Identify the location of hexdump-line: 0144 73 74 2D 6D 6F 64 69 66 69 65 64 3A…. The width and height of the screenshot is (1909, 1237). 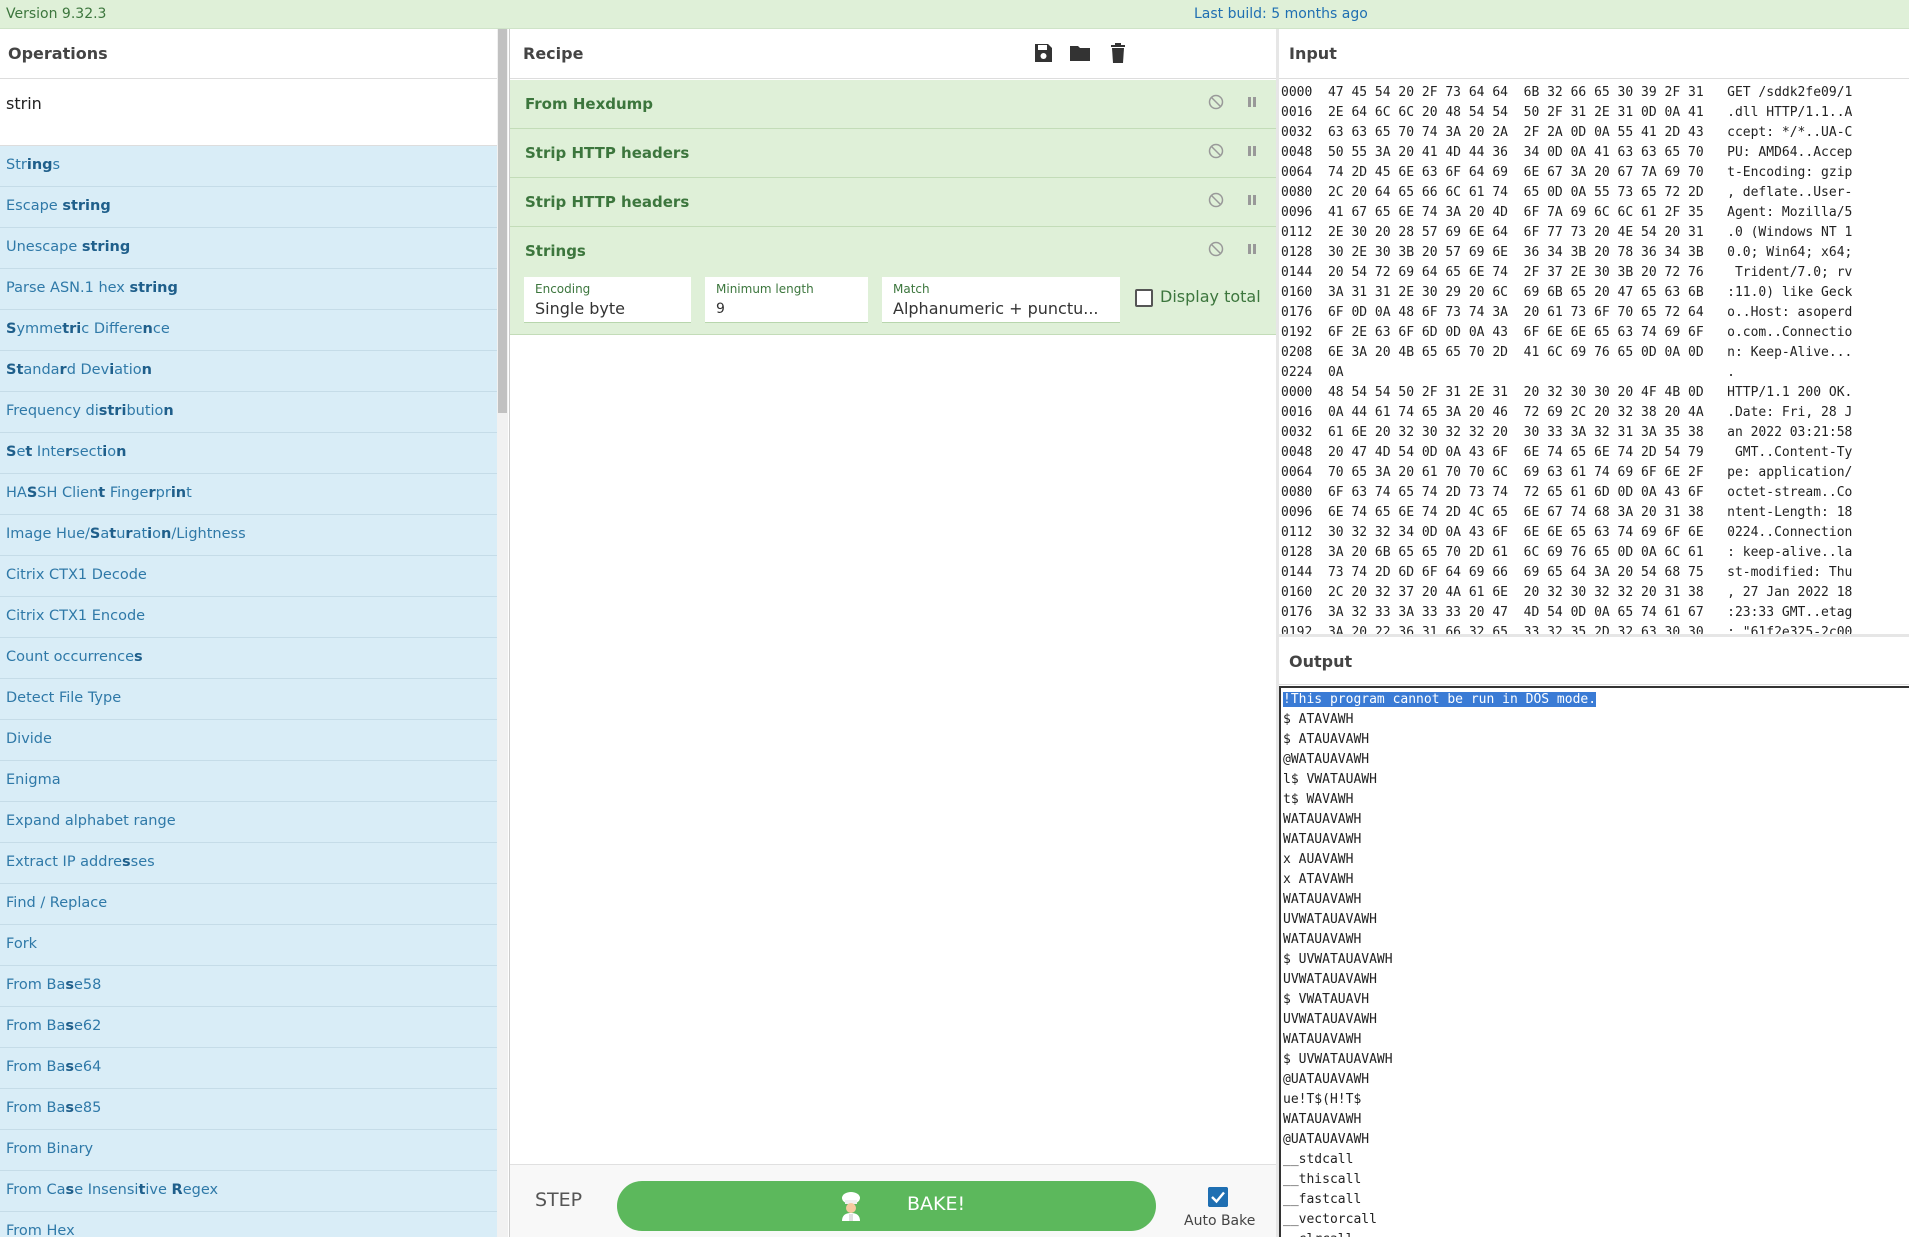
(1567, 572).